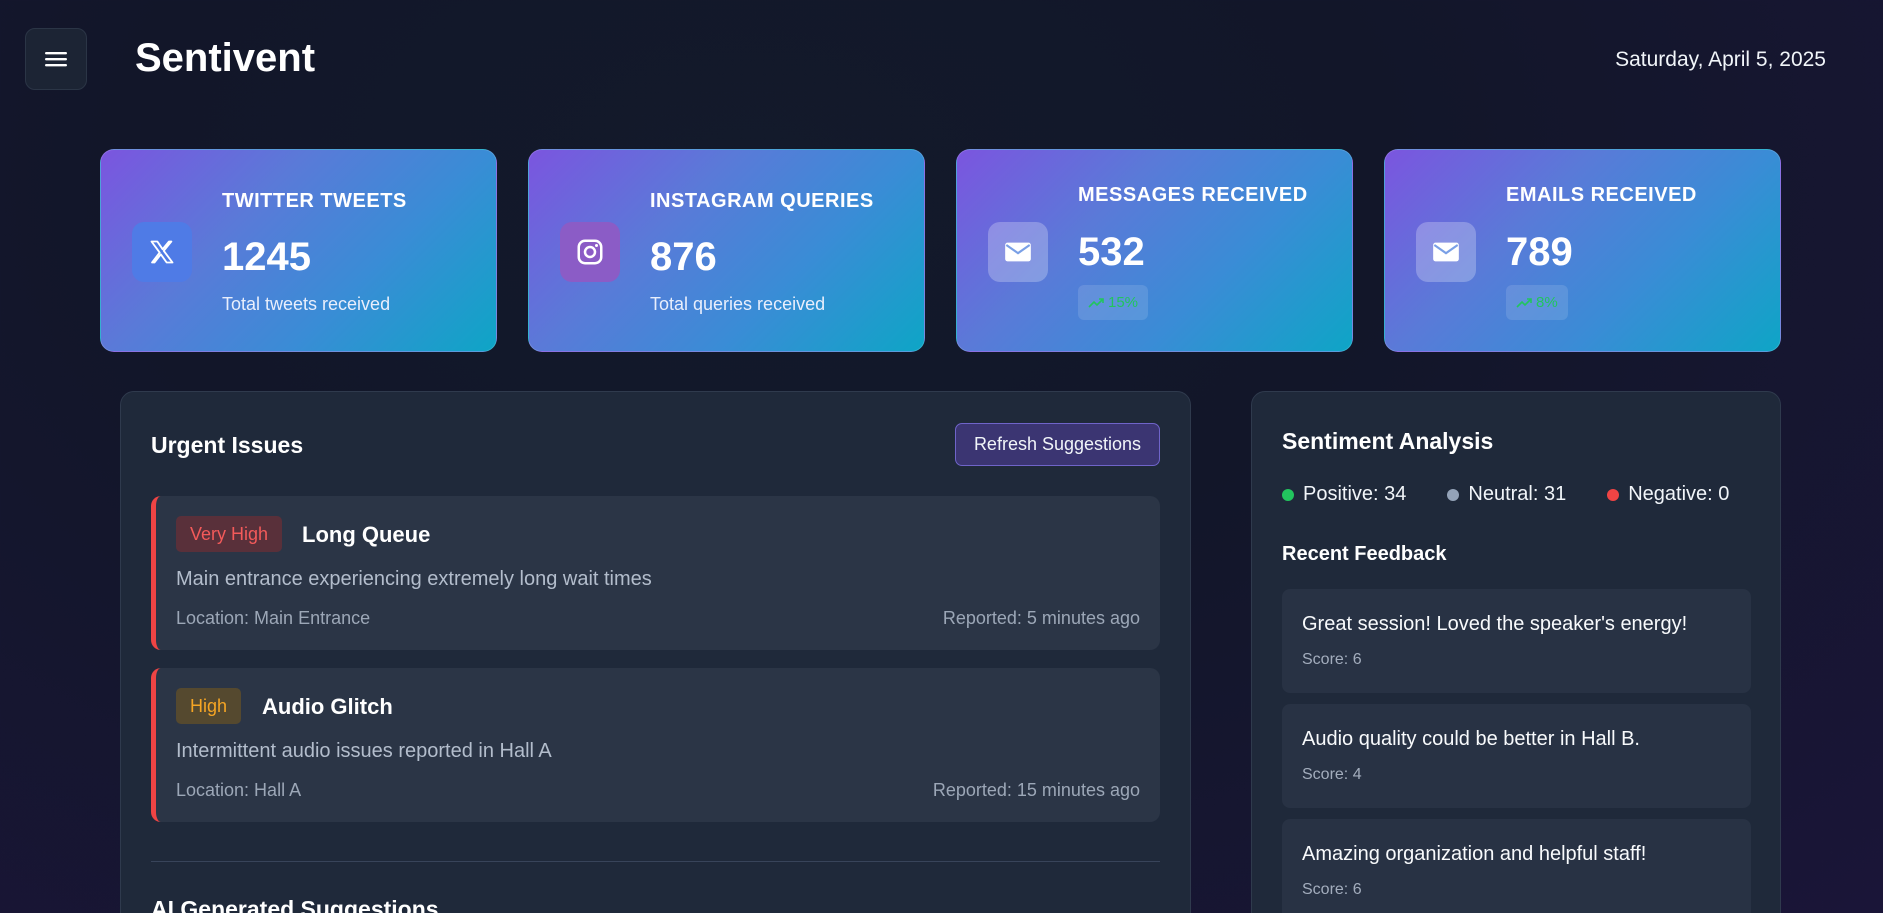  I want to click on instagram-icon, so click(590, 252).